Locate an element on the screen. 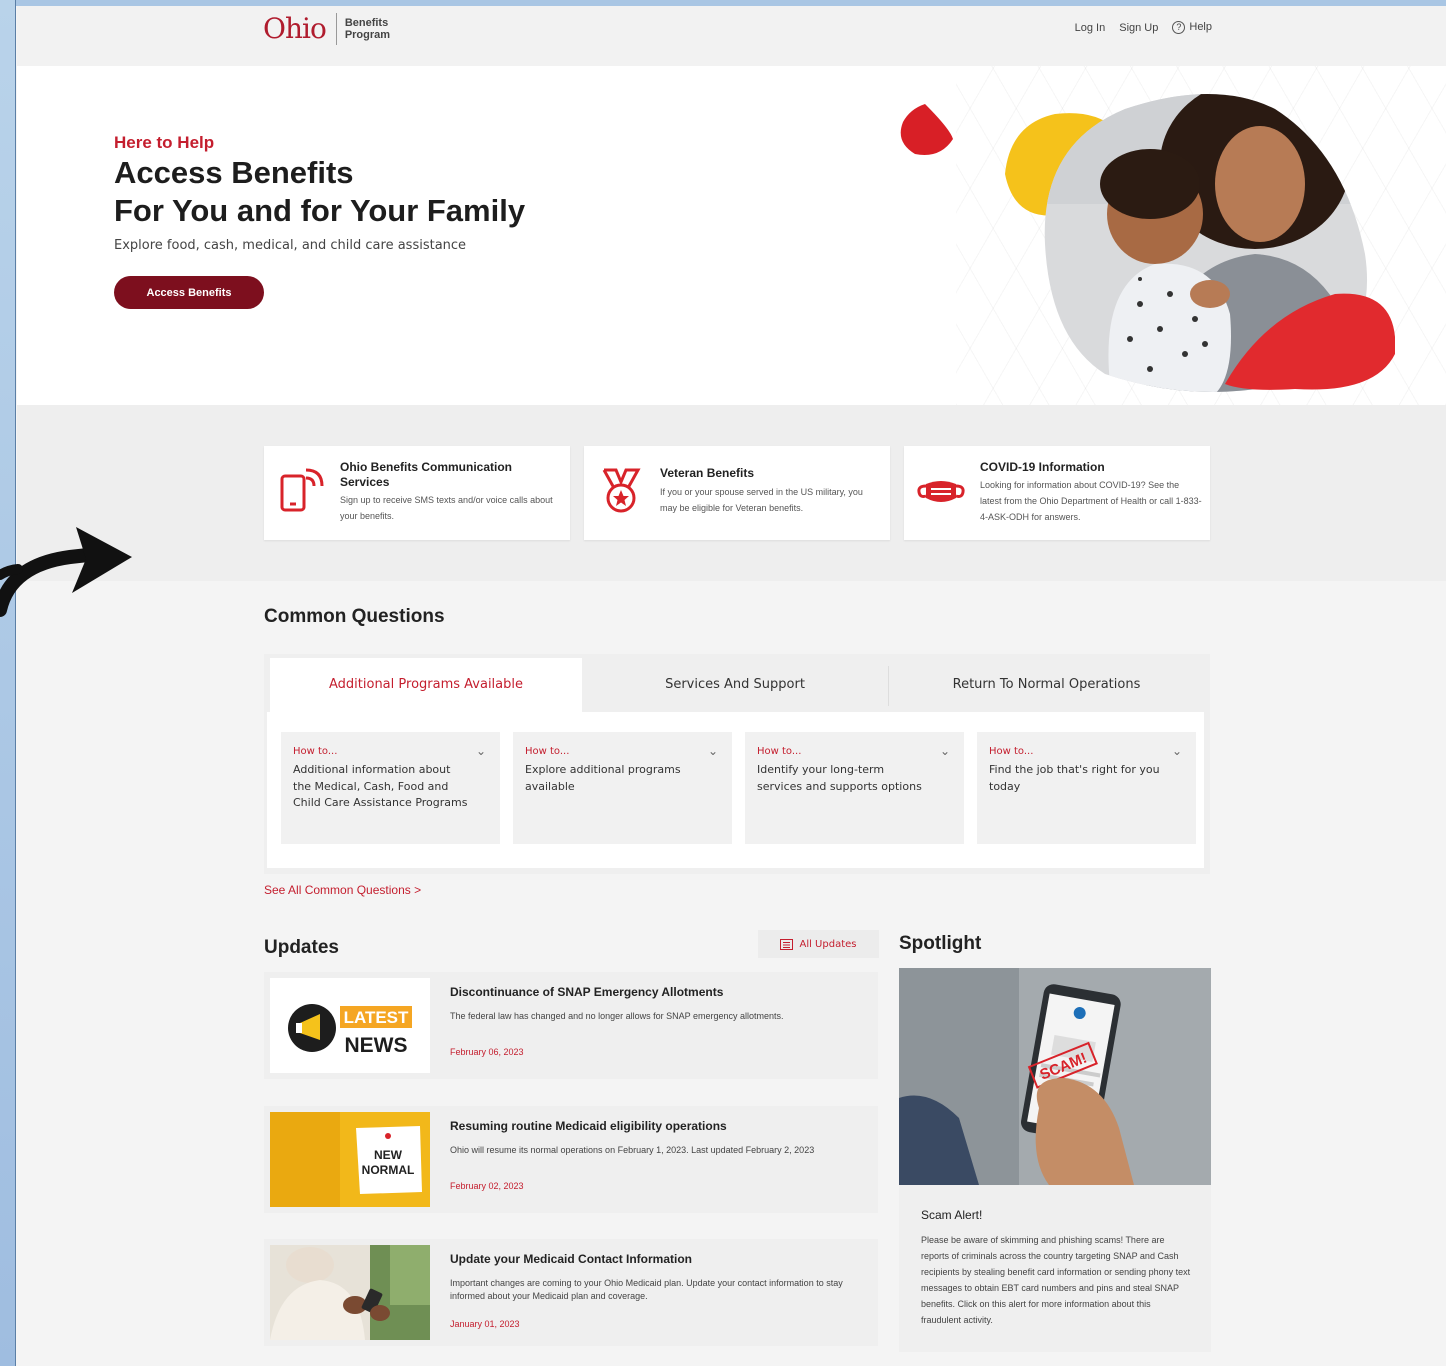  phone-signal-icon is located at coordinates (302, 490).